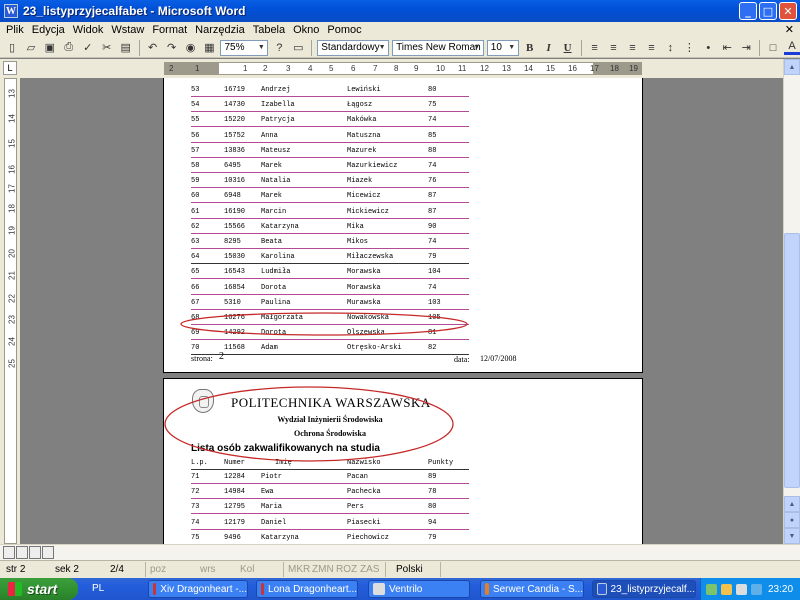 The width and height of the screenshot is (800, 600). Describe the element at coordinates (568, 48) in the screenshot. I see `underline-button: U` at that location.